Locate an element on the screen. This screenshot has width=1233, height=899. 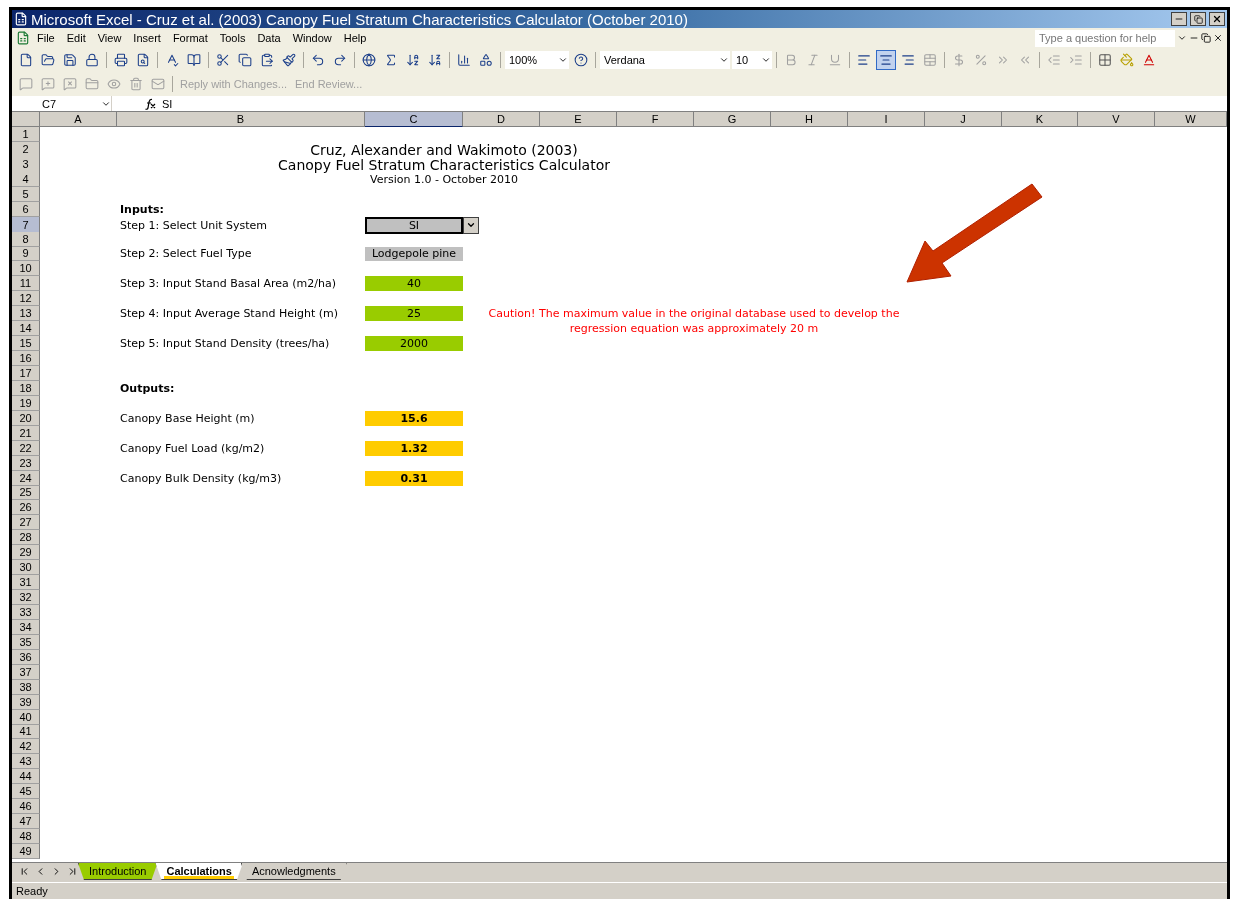
row-header: 45 is located at coordinates (26, 792).